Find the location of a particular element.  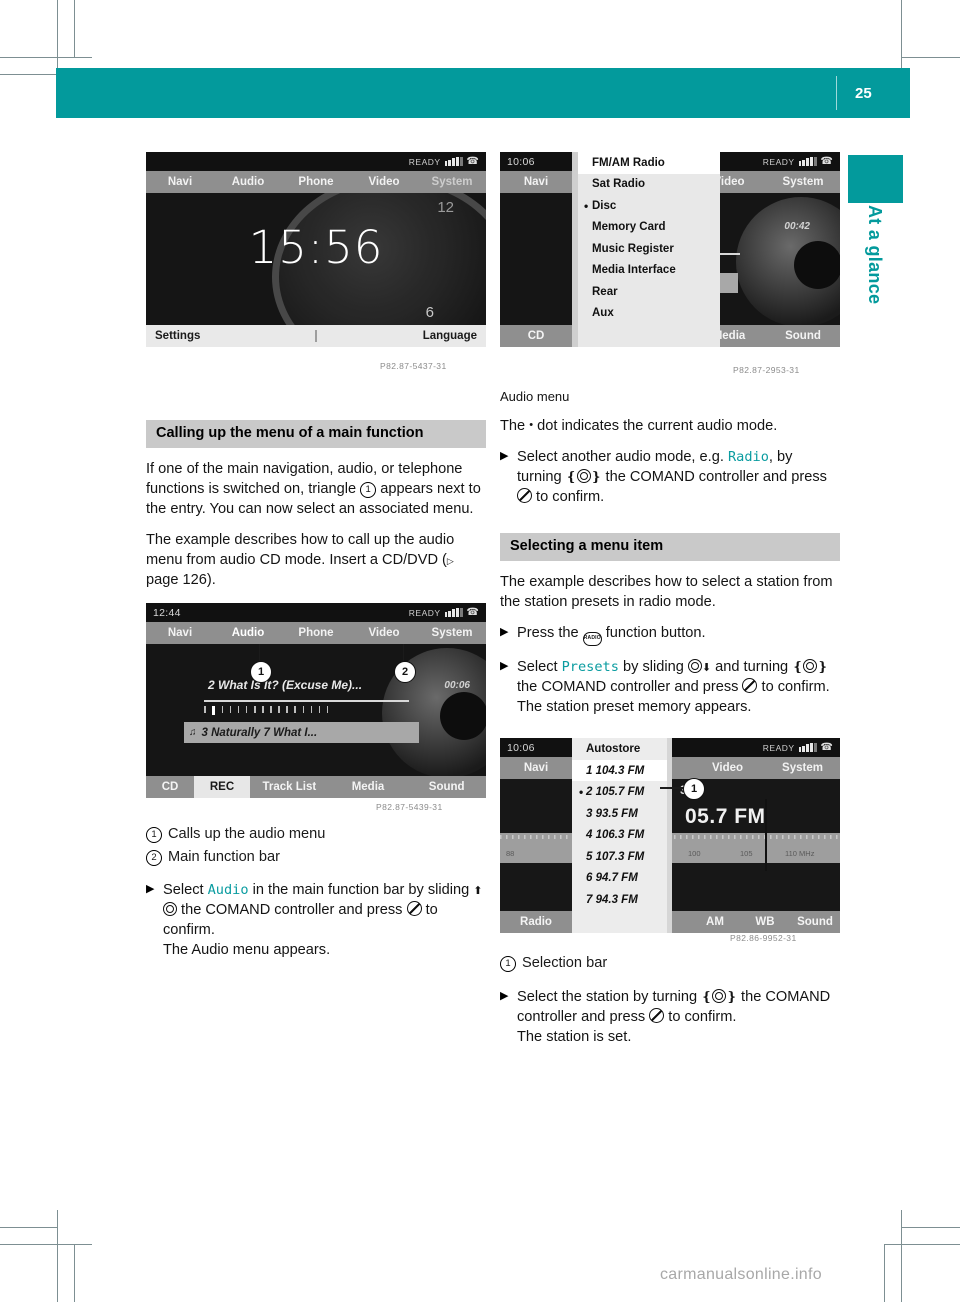

bottom-bar-sound-3: Sound is located at coordinates (446, 787).